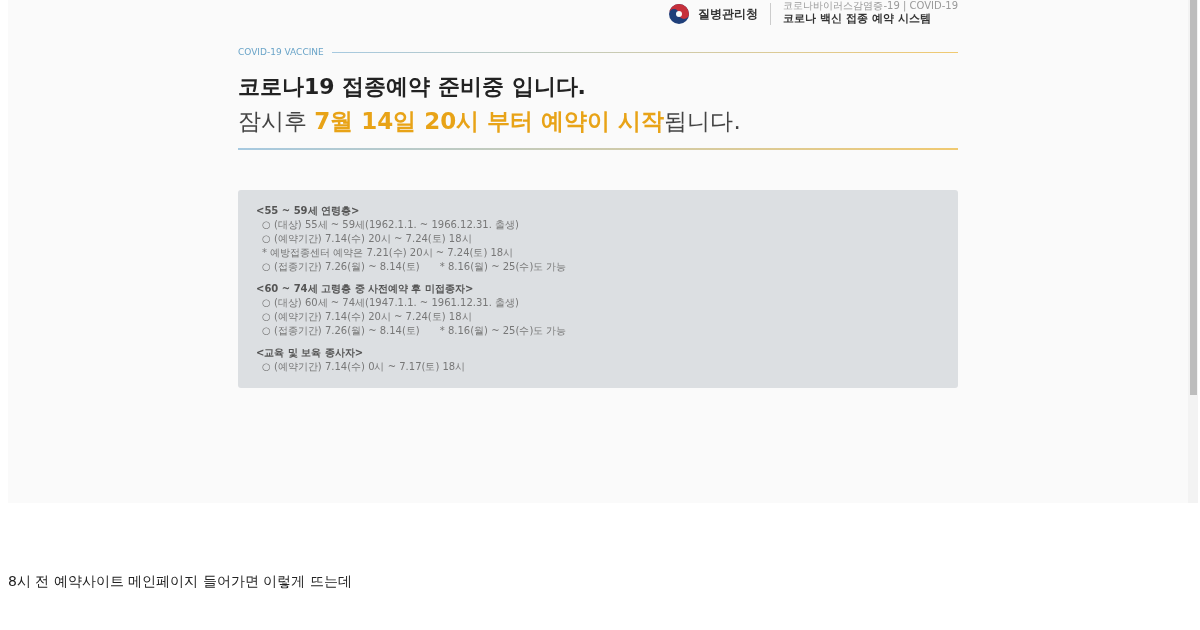 This screenshot has width=1200, height=630. Describe the element at coordinates (857, 20) in the screenshot. I see `system-name: 코로나 백신 접종 예약 시스템` at that location.